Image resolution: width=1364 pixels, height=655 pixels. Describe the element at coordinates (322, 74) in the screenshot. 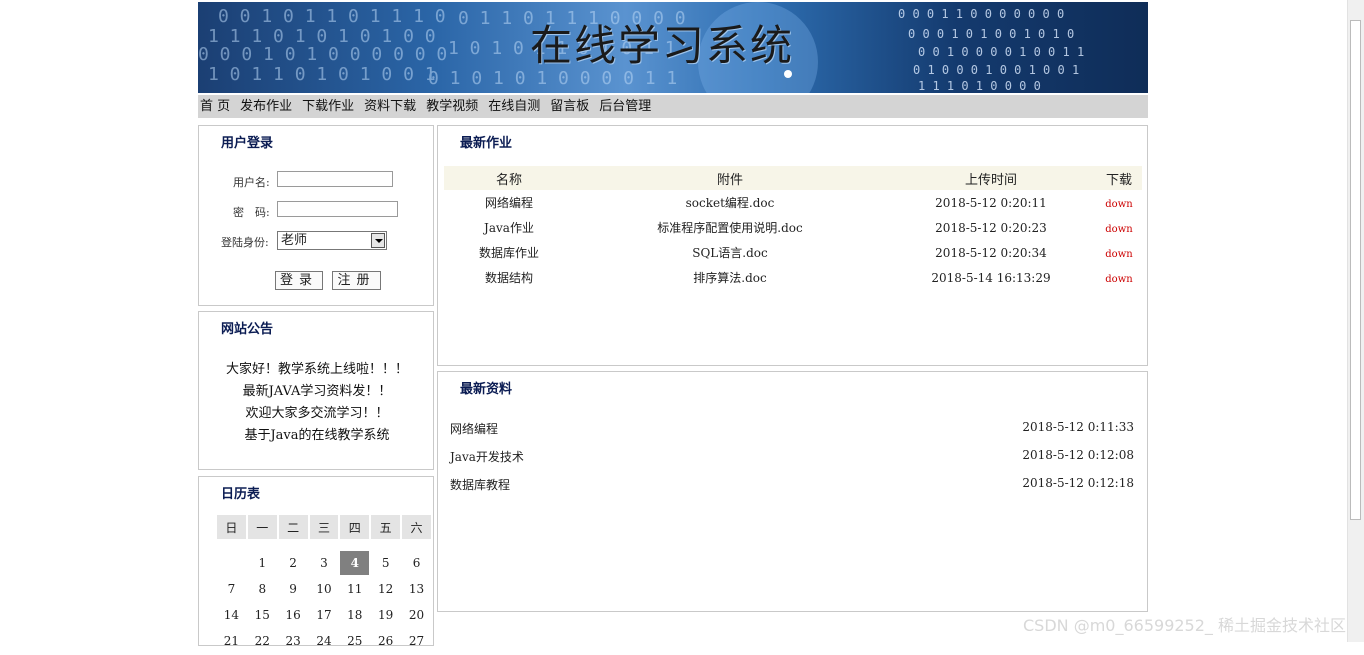

I see `svg-text: 1 0 1 1 0 1 0 1 0 0 1` at that location.